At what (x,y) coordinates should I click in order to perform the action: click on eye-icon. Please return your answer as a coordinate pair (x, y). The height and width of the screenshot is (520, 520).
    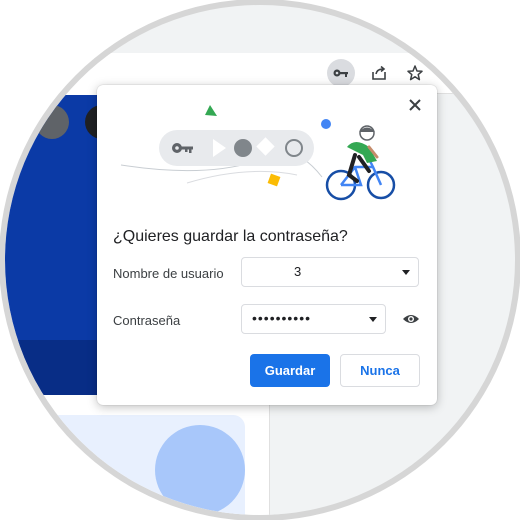
    Looking at the image, I should click on (411, 319).